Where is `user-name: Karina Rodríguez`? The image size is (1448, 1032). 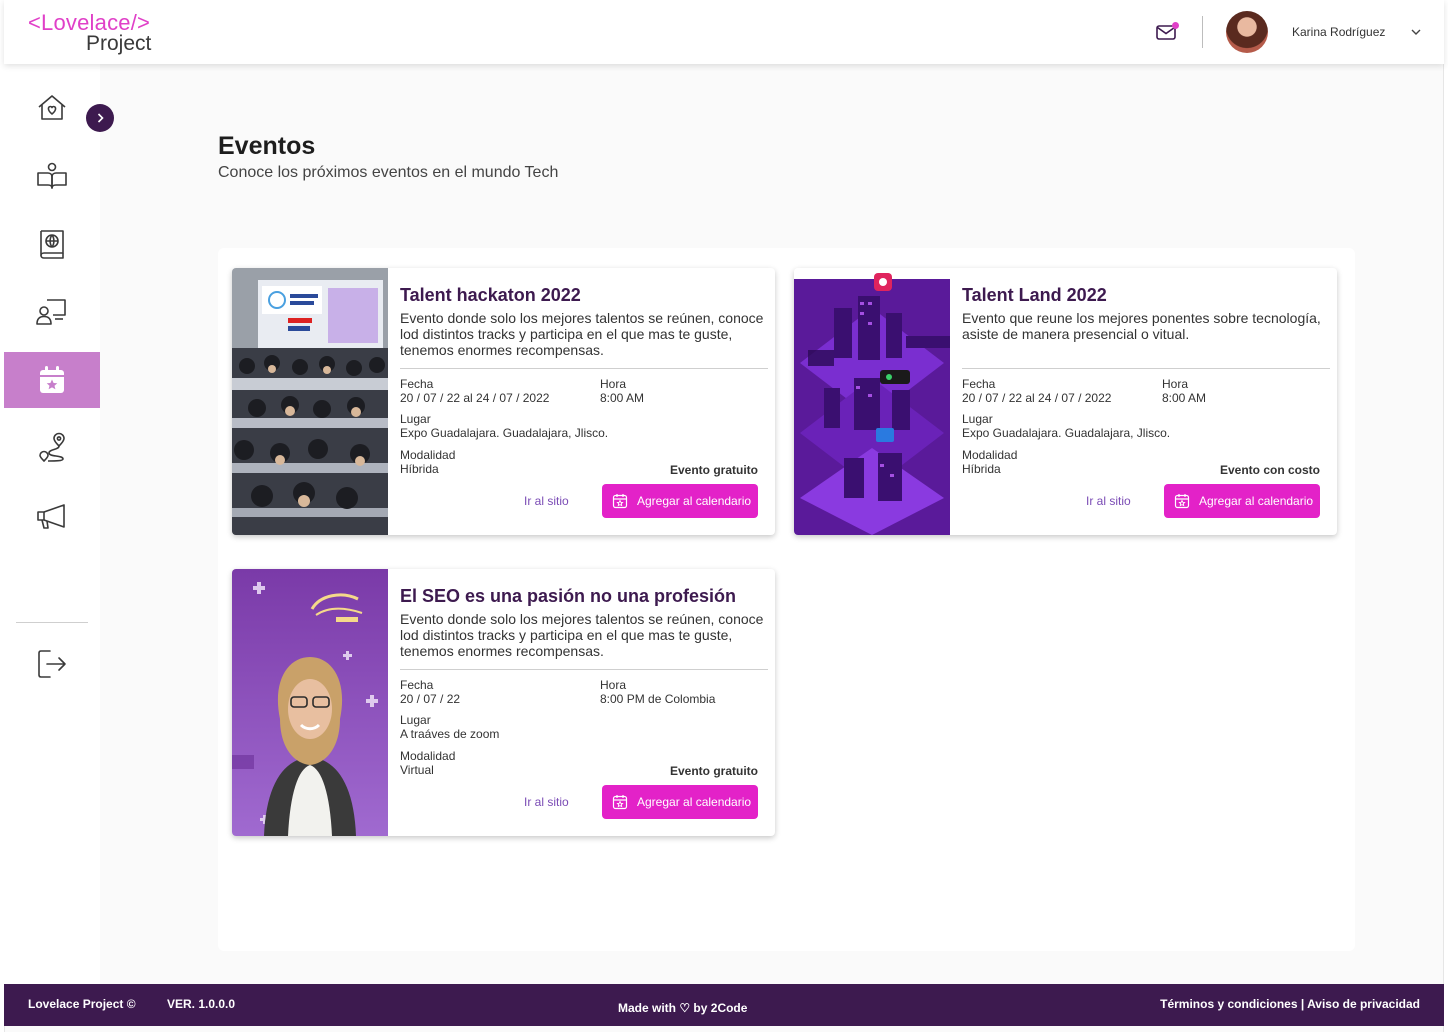
user-name: Karina Rodríguez is located at coordinates (1338, 32).